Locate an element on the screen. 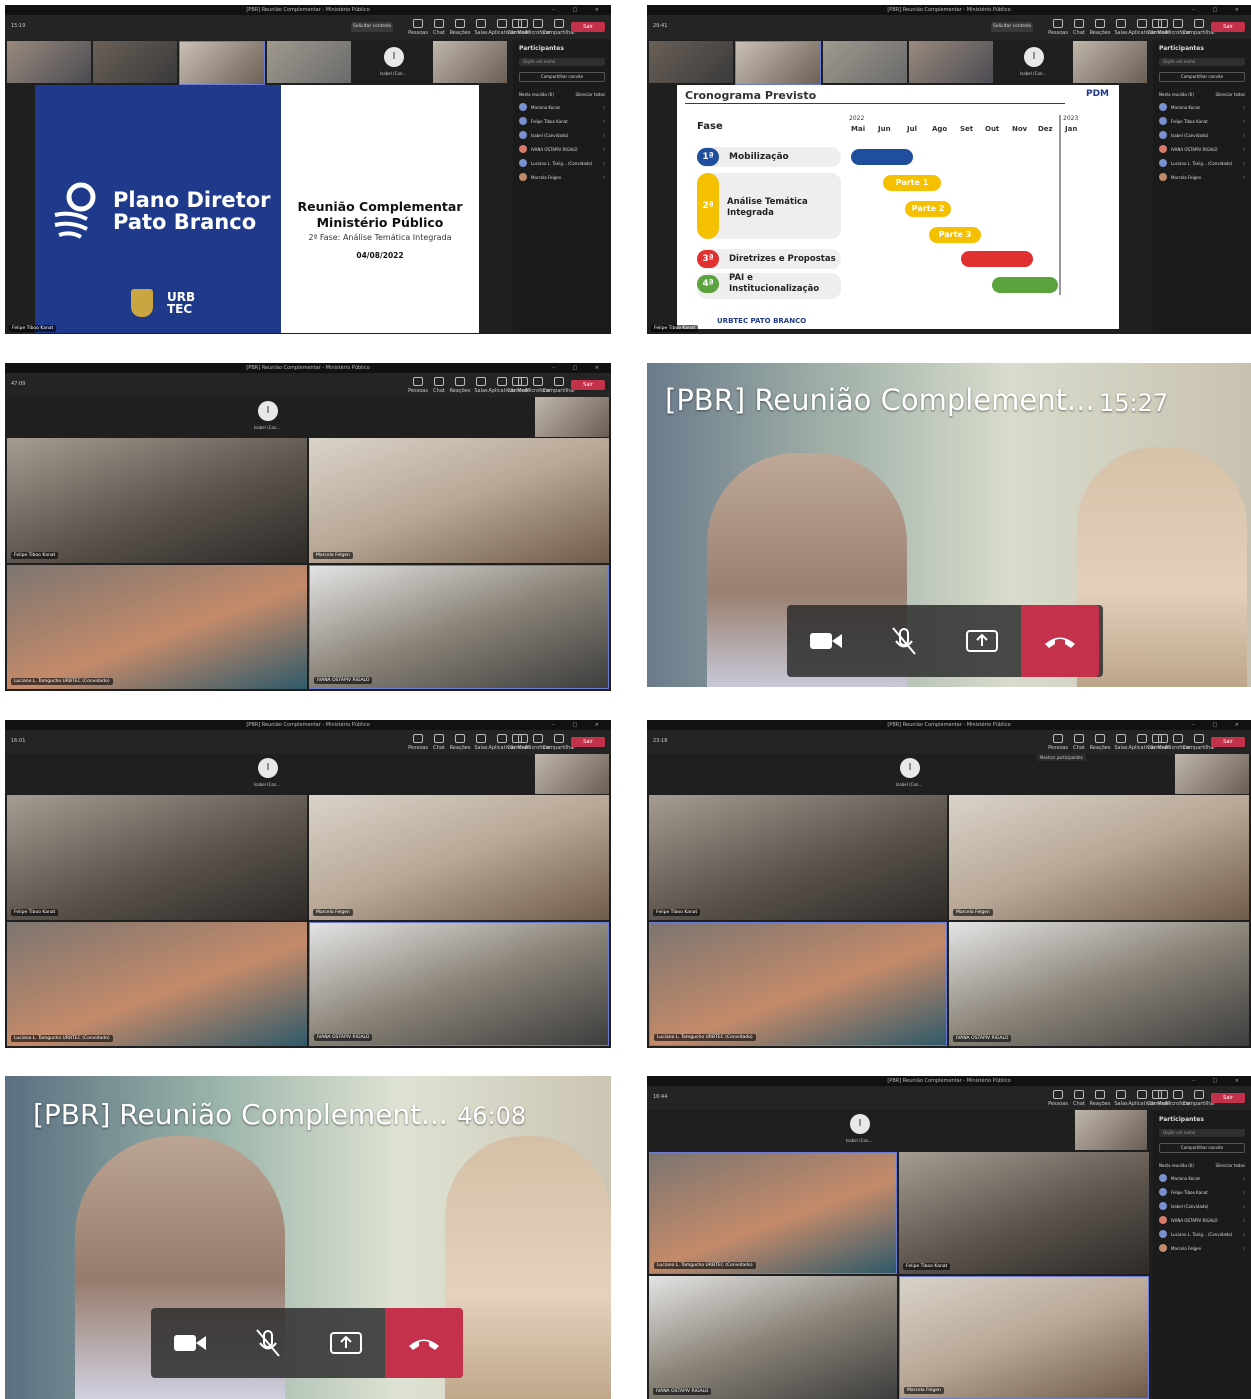  request-control-button: Solicitar controle is located at coordinates (372, 27).